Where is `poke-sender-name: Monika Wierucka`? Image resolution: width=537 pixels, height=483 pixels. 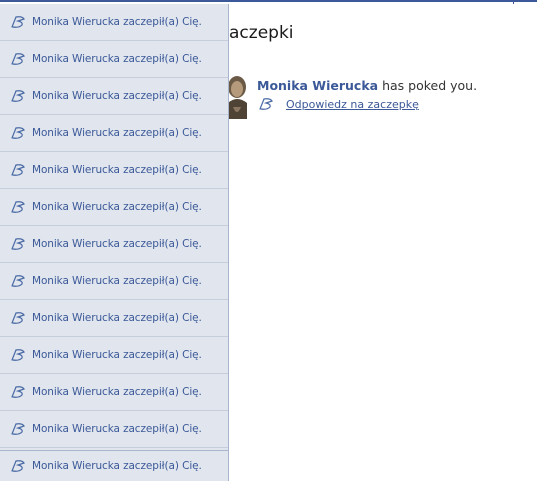
poke-sender-name: Monika Wierucka is located at coordinates (317, 85).